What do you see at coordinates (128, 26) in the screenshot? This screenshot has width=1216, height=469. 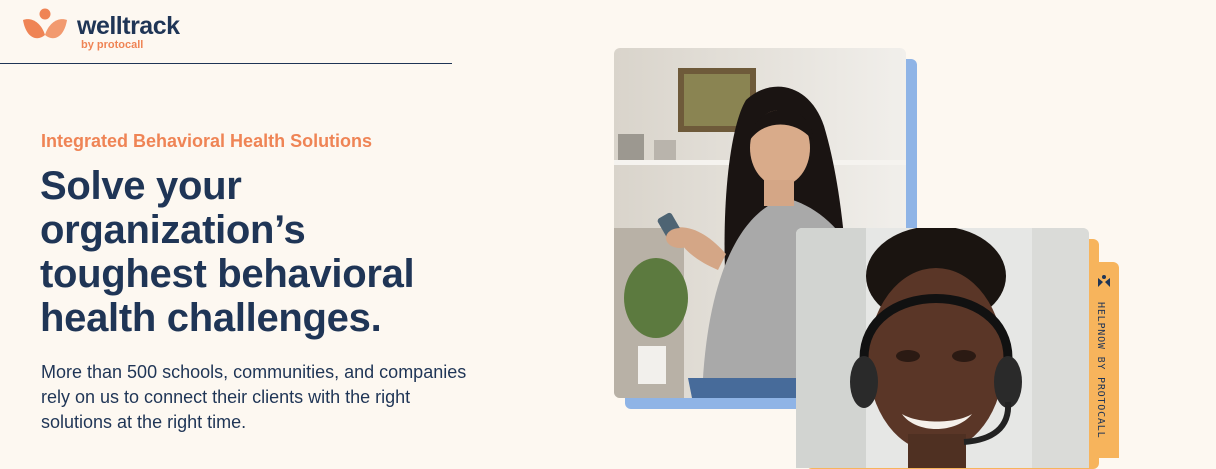 I see `logo-wordmark: welltrack` at bounding box center [128, 26].